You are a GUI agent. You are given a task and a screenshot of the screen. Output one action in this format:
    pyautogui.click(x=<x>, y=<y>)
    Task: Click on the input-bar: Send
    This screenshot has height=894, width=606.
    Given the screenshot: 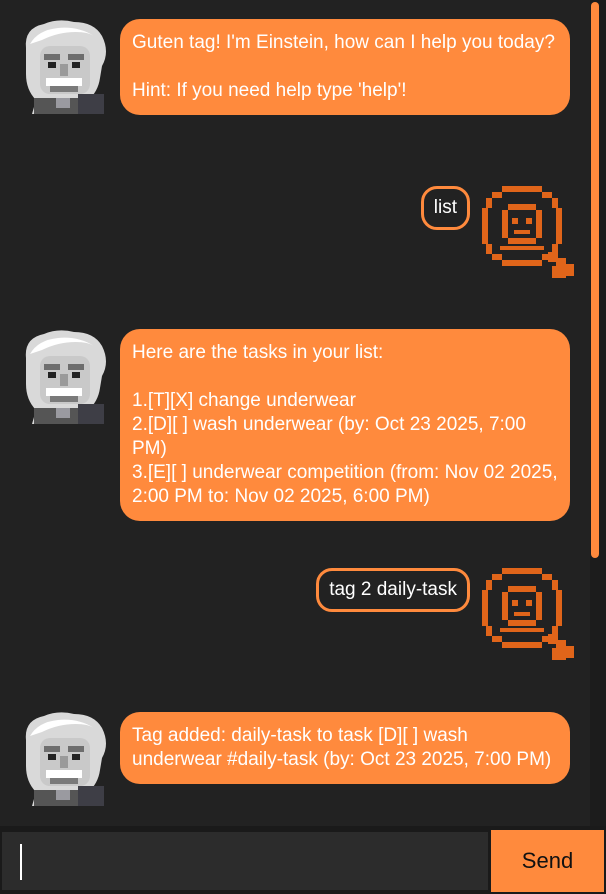 What is the action you would take?
    pyautogui.click(x=303, y=860)
    